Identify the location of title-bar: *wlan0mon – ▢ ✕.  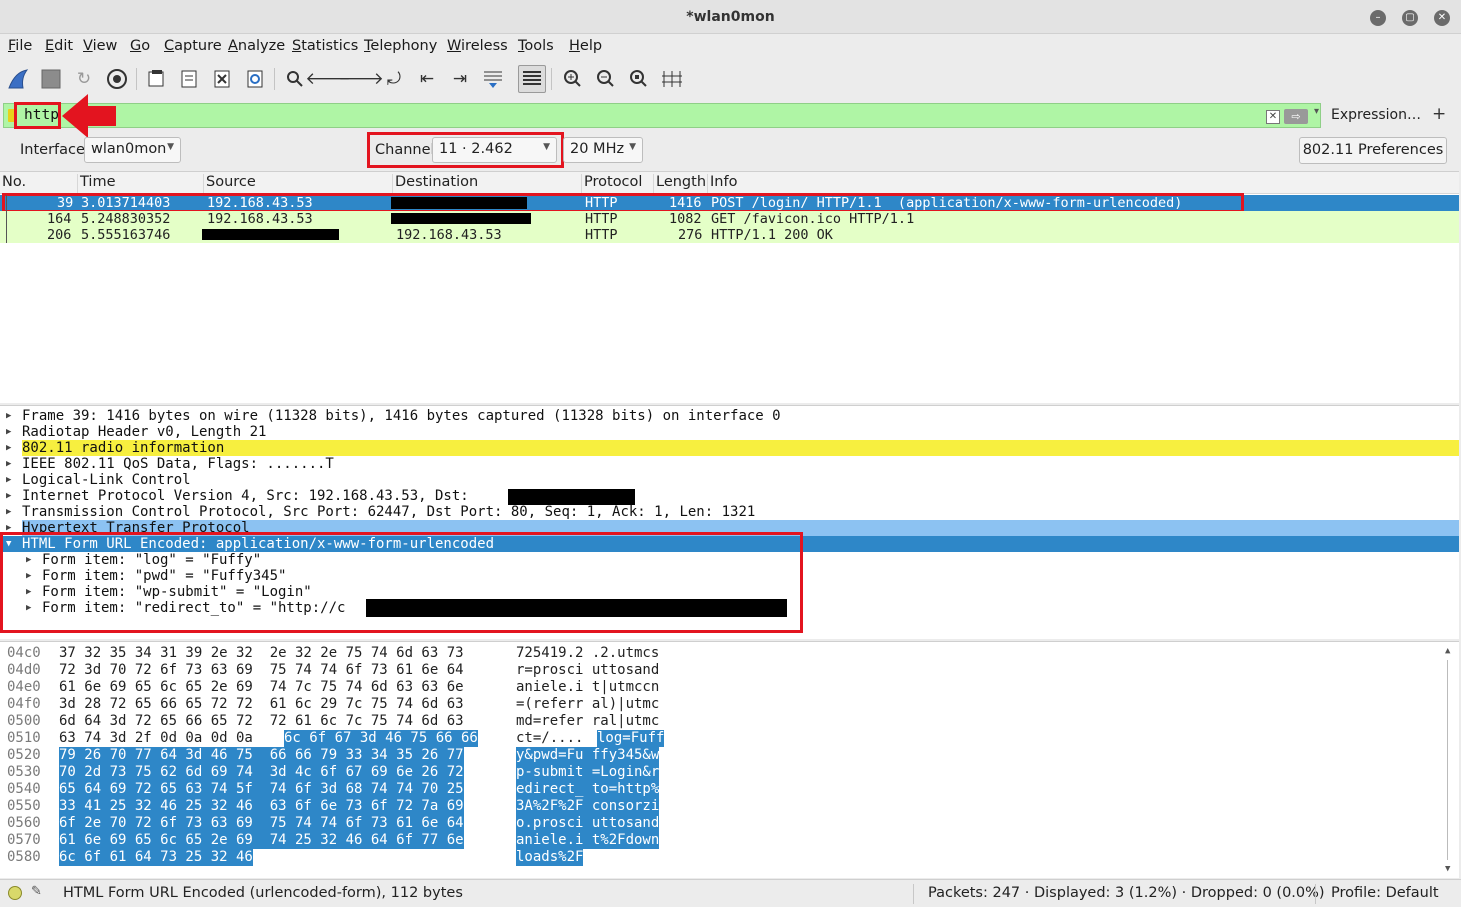
(730, 17).